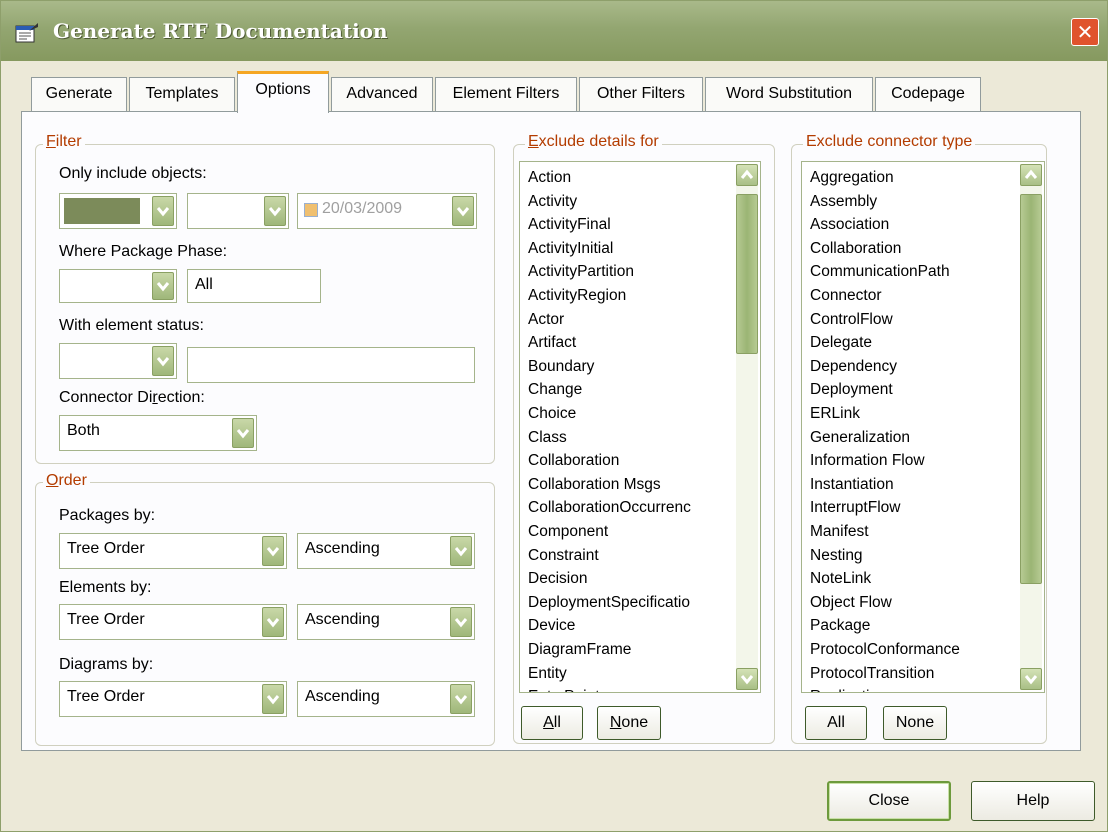  I want to click on element-status-operator-select, so click(118, 361).